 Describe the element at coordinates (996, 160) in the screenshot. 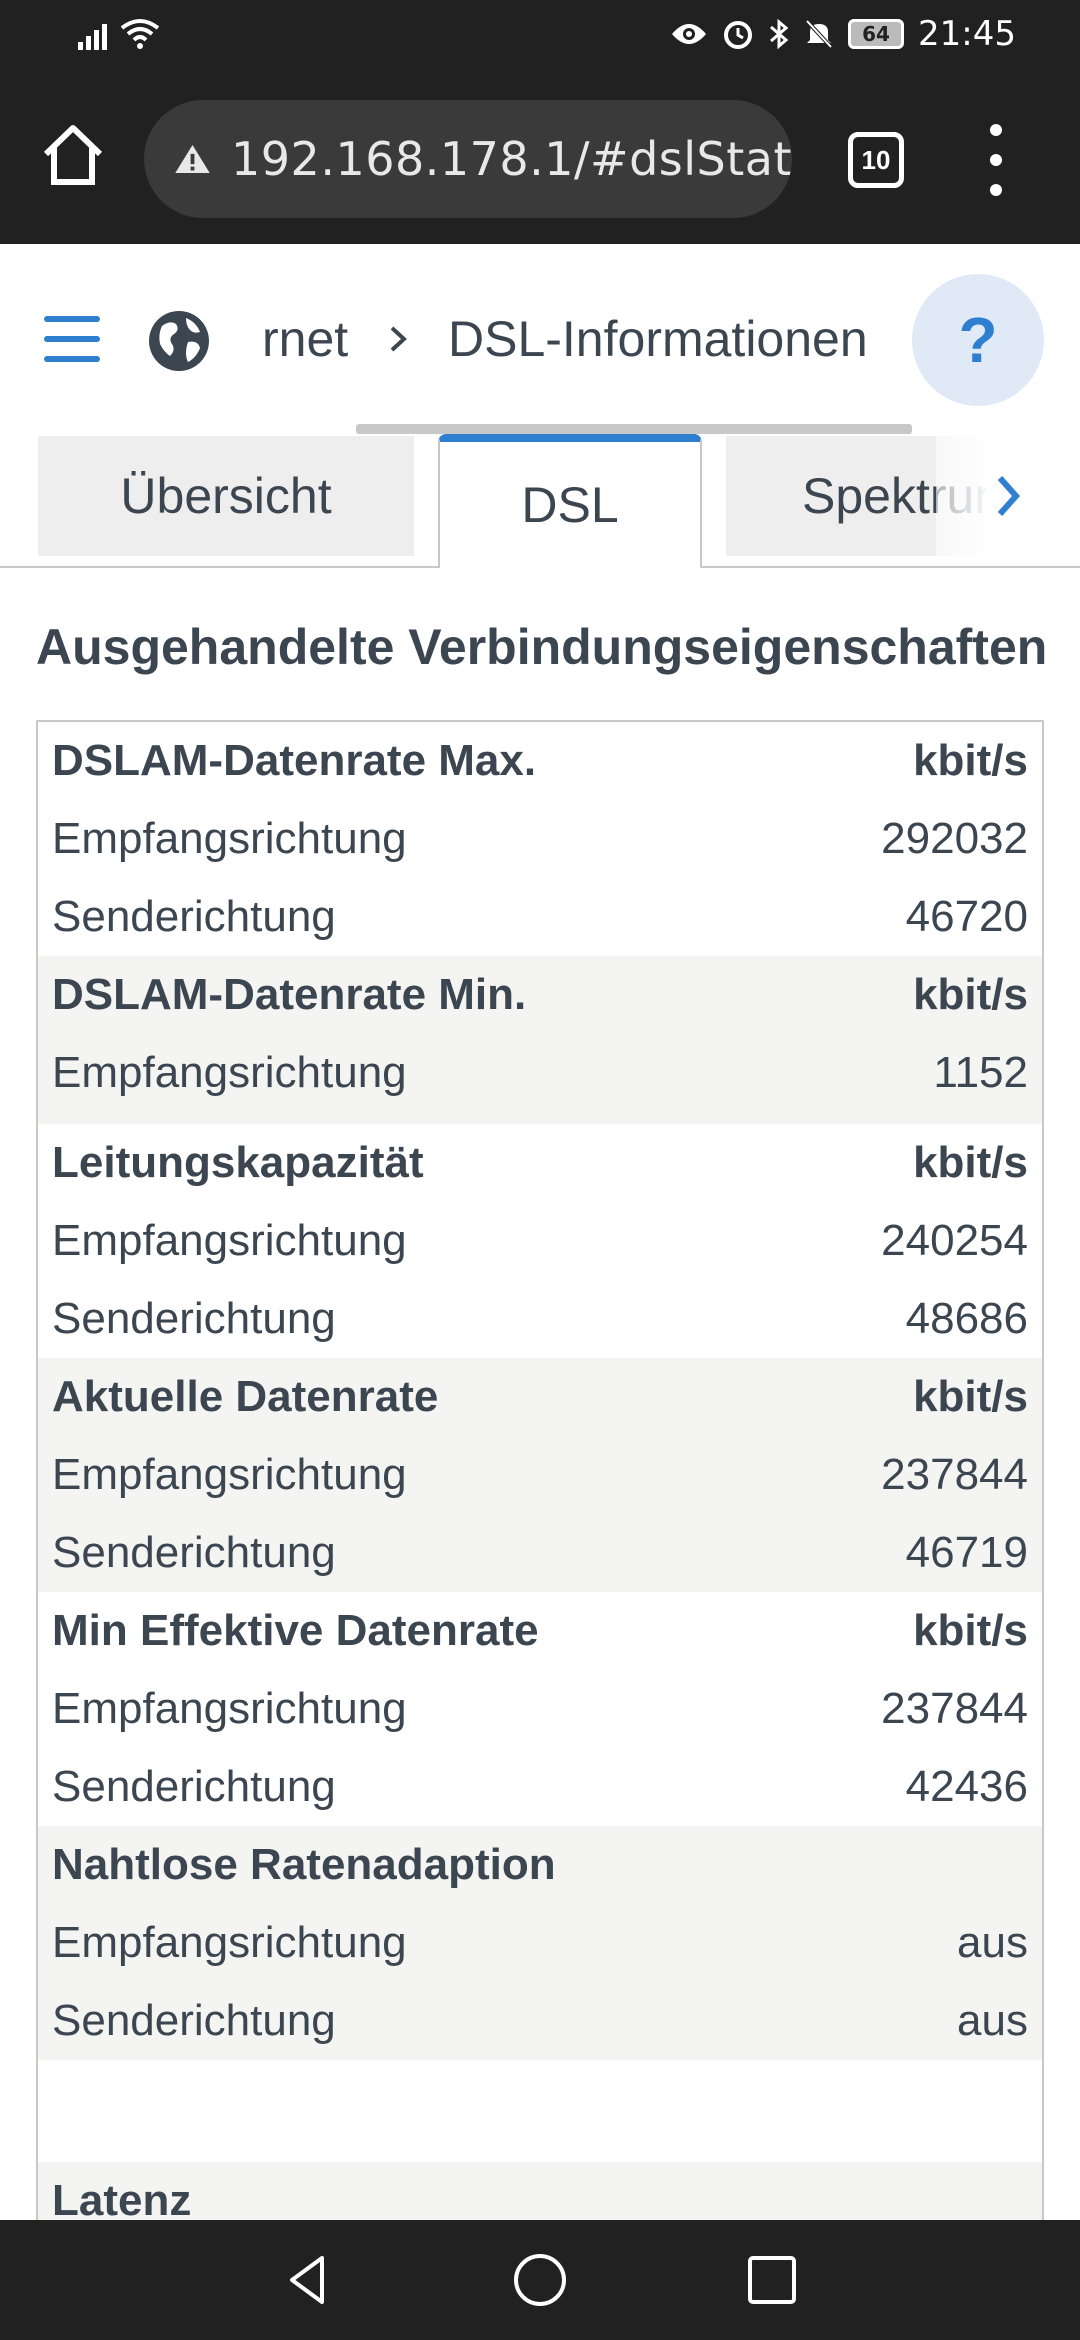

I see `overflow-menu-icon` at that location.